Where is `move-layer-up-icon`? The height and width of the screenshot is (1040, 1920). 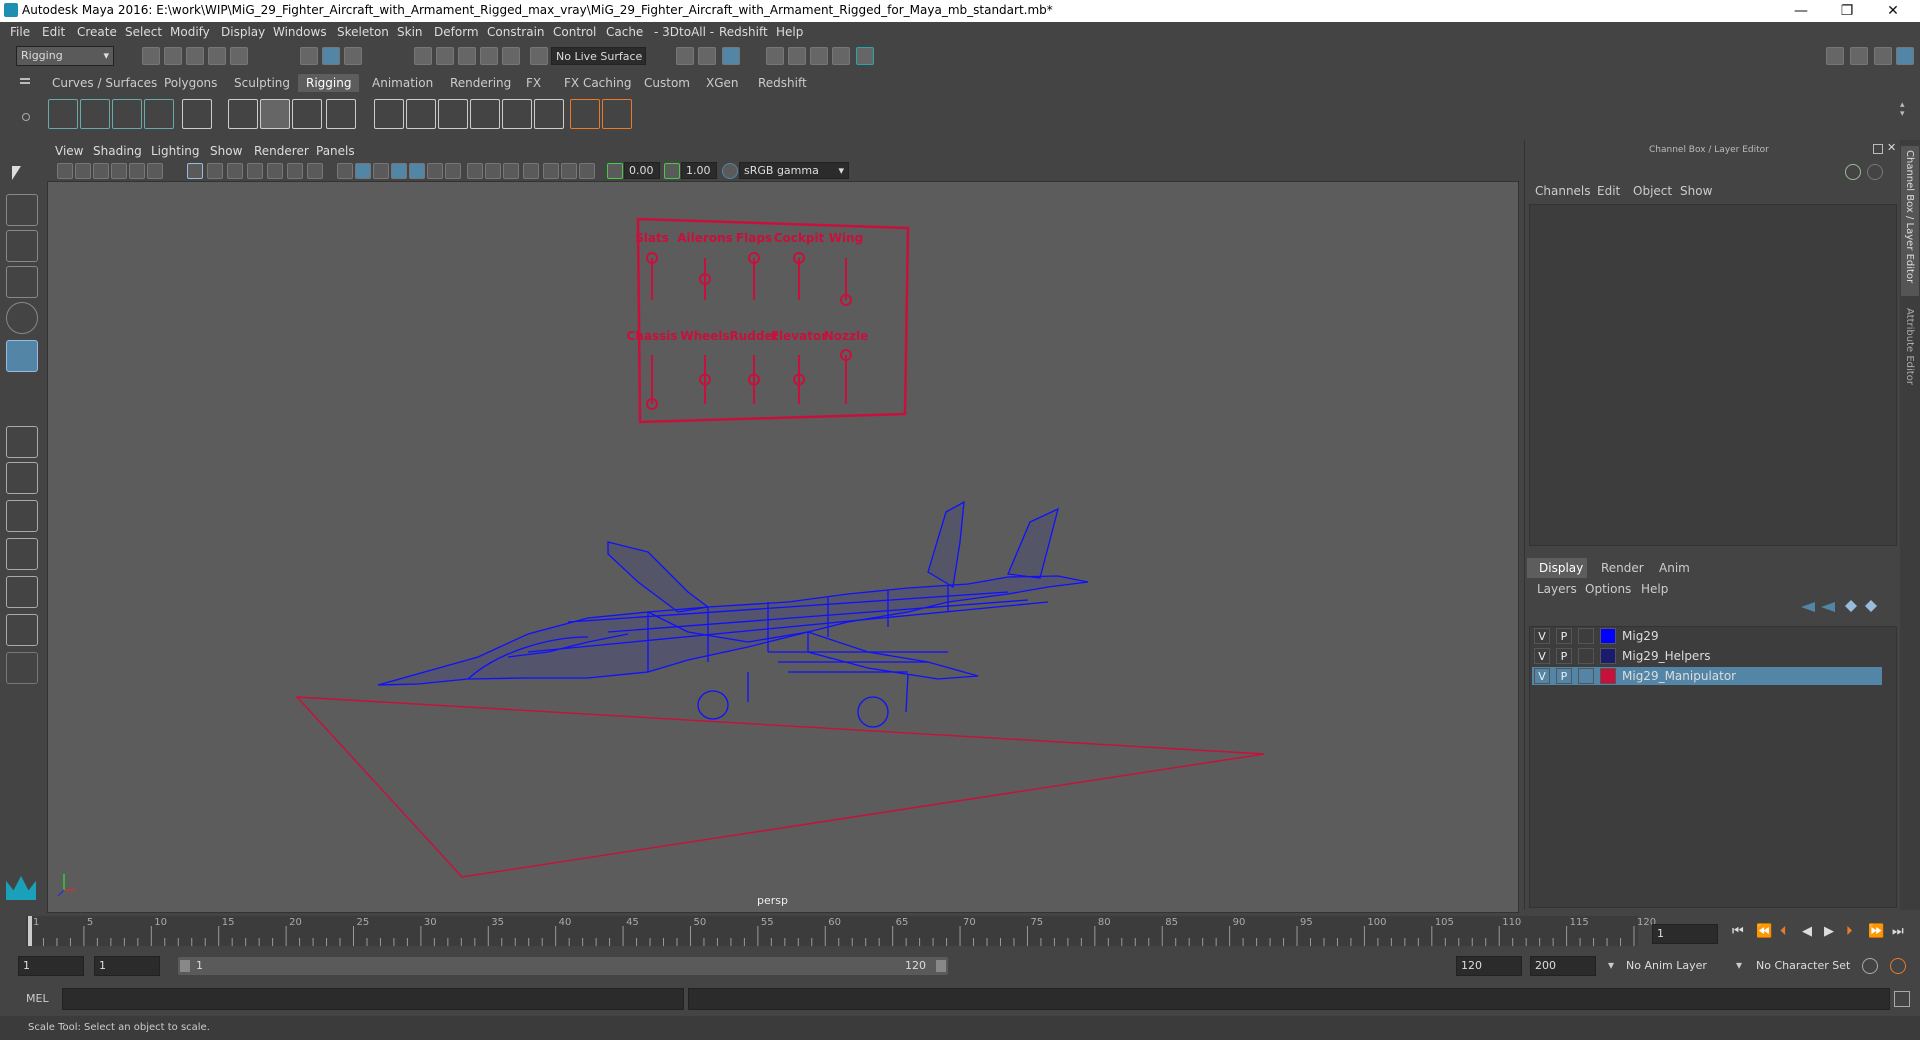 move-layer-up-icon is located at coordinates (1808, 607).